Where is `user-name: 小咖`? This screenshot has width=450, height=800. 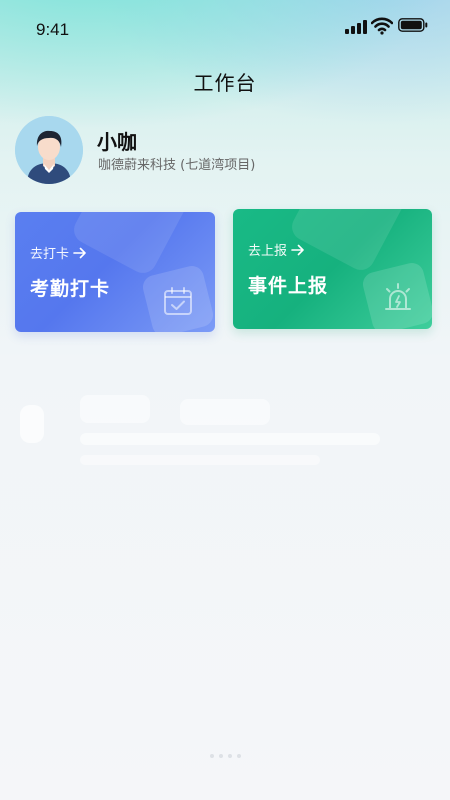
user-name: 小咖 is located at coordinates (117, 142).